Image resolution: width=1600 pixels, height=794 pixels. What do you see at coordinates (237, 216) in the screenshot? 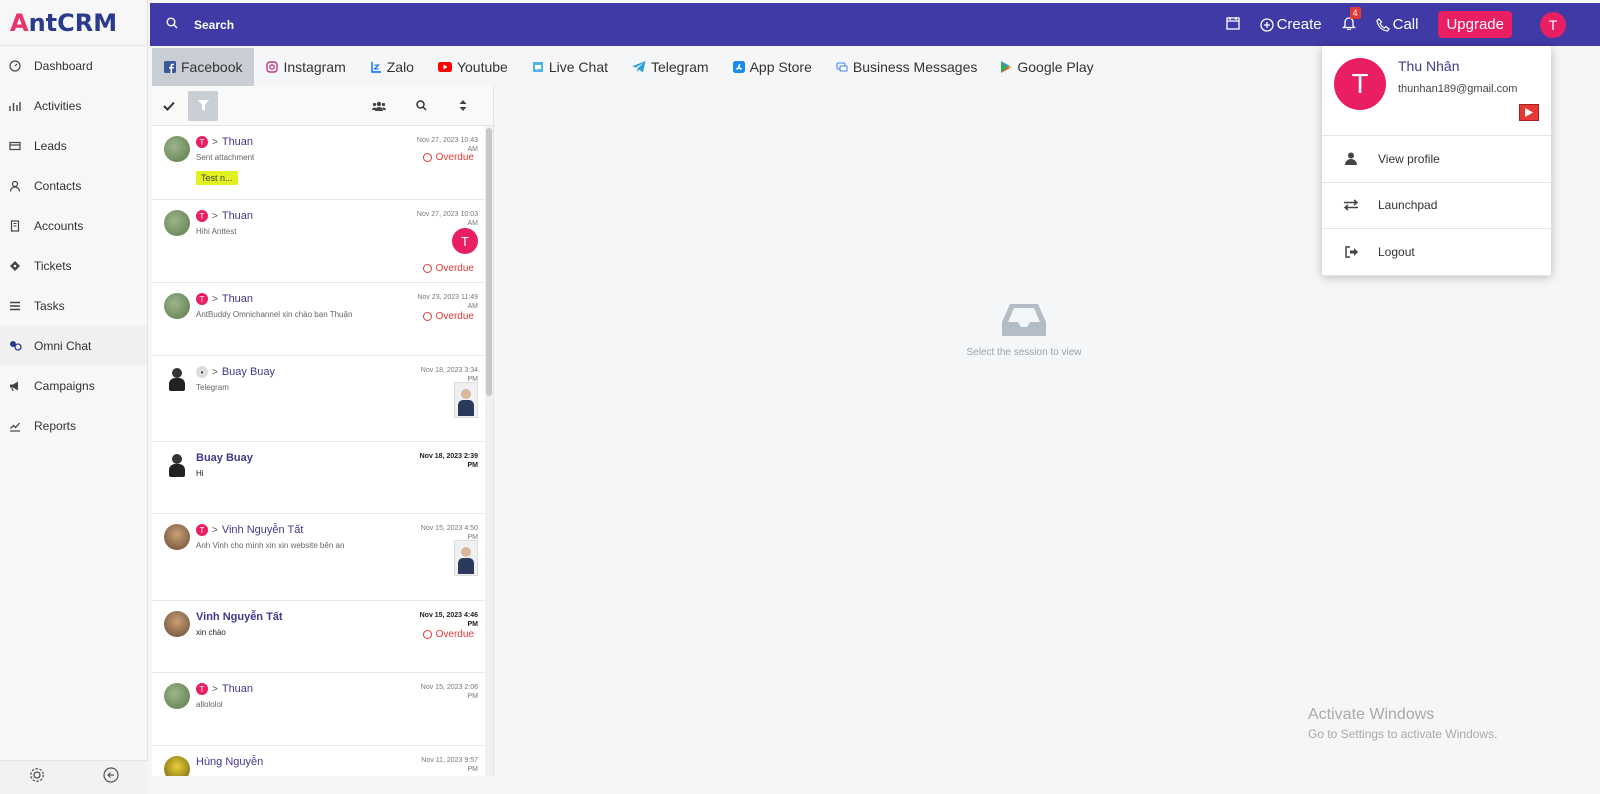
I see `contact-name: Thuan` at bounding box center [237, 216].